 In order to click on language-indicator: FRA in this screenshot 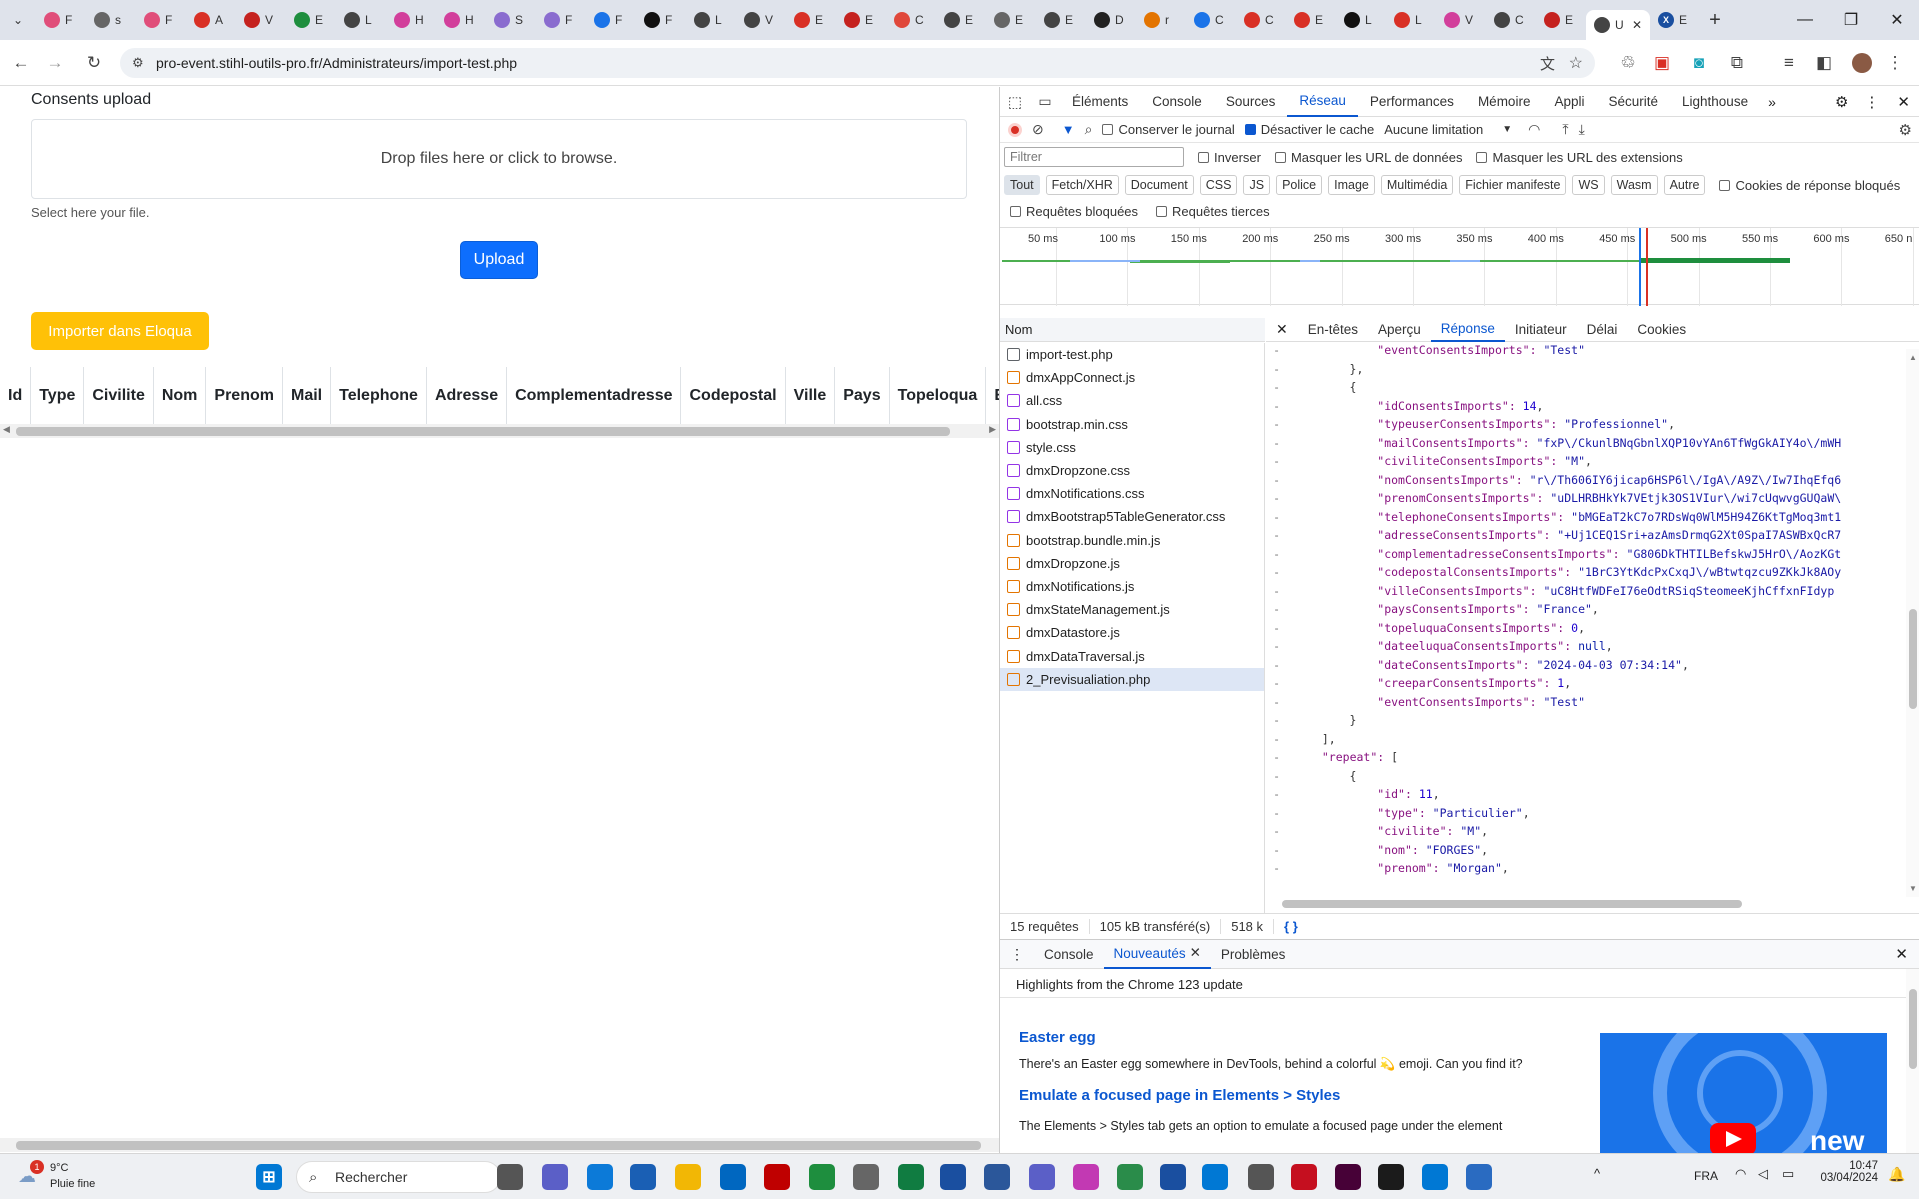, I will do `click(1706, 1176)`.